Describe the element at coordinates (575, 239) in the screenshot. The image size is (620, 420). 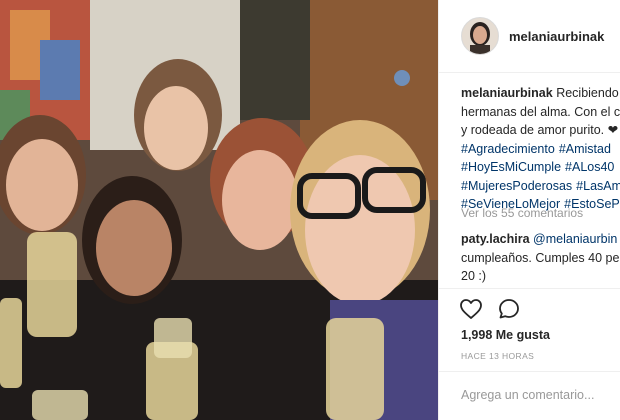
I see `comment-mention: @melaniaurbin` at that location.